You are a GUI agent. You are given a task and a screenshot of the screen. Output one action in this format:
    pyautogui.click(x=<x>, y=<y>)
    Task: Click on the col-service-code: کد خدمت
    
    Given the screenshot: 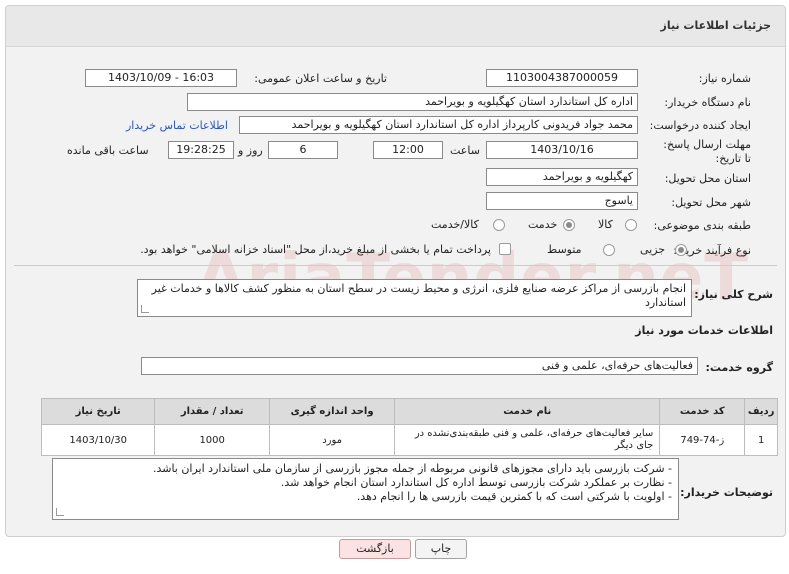 What is the action you would take?
    pyautogui.click(x=702, y=411)
    